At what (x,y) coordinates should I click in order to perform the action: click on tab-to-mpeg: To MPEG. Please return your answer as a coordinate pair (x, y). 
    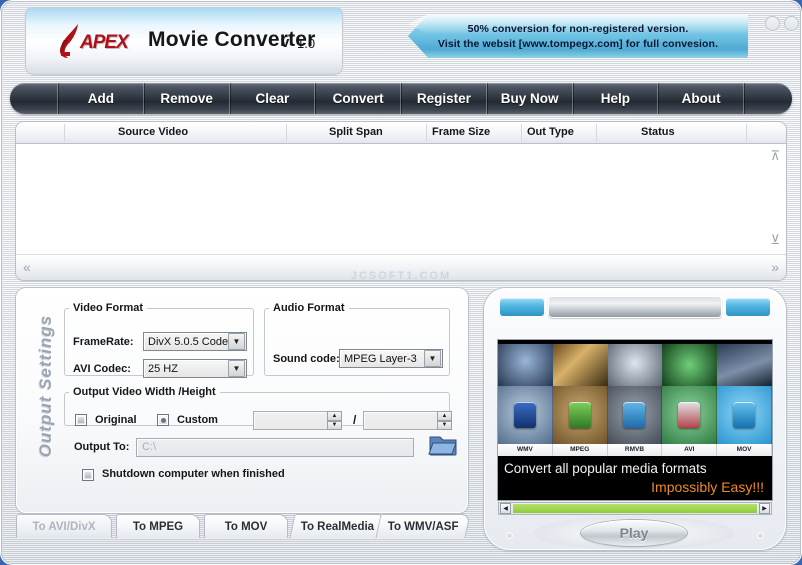
    Looking at the image, I should click on (158, 526).